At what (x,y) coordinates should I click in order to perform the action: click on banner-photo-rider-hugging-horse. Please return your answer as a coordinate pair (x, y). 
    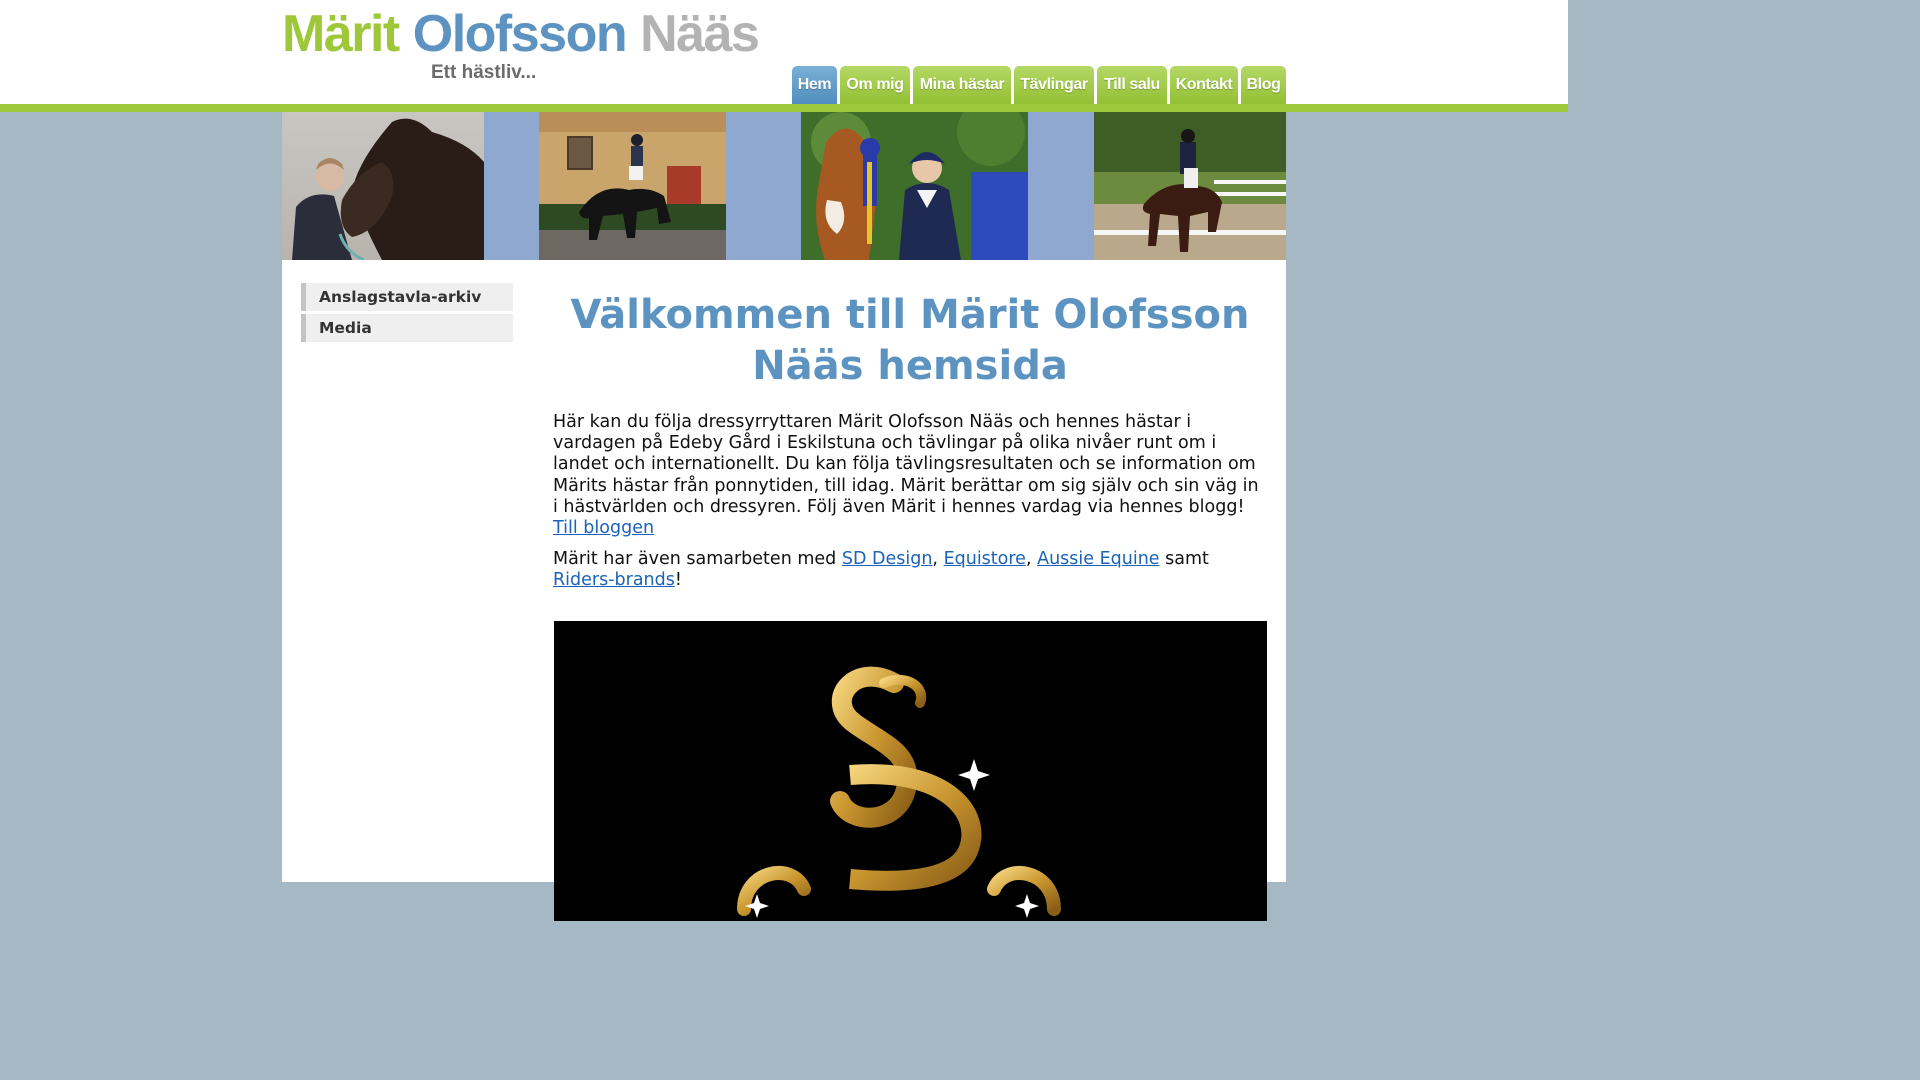
    Looking at the image, I should click on (383, 186).